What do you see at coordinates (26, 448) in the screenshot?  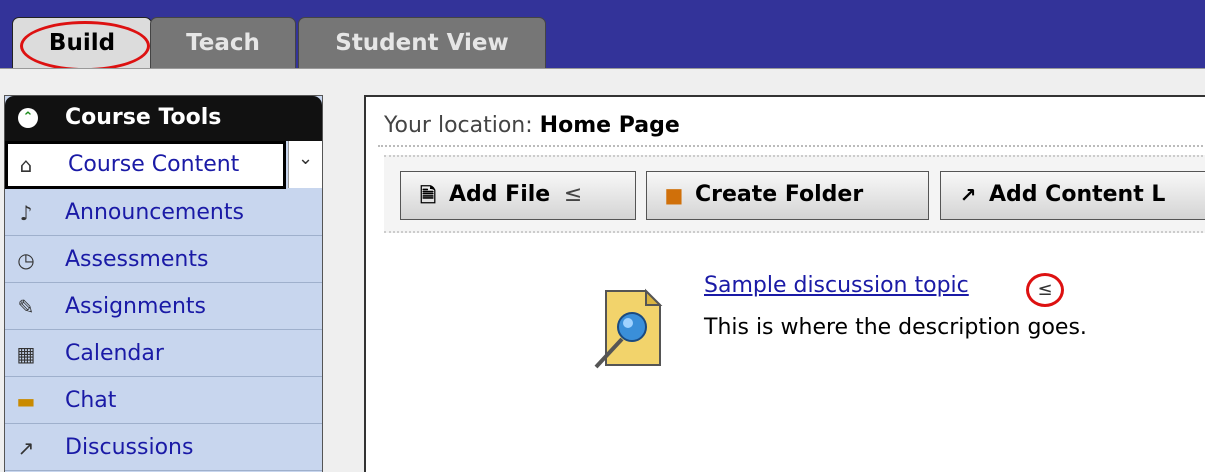 I see `pushpin-icon: ↗` at bounding box center [26, 448].